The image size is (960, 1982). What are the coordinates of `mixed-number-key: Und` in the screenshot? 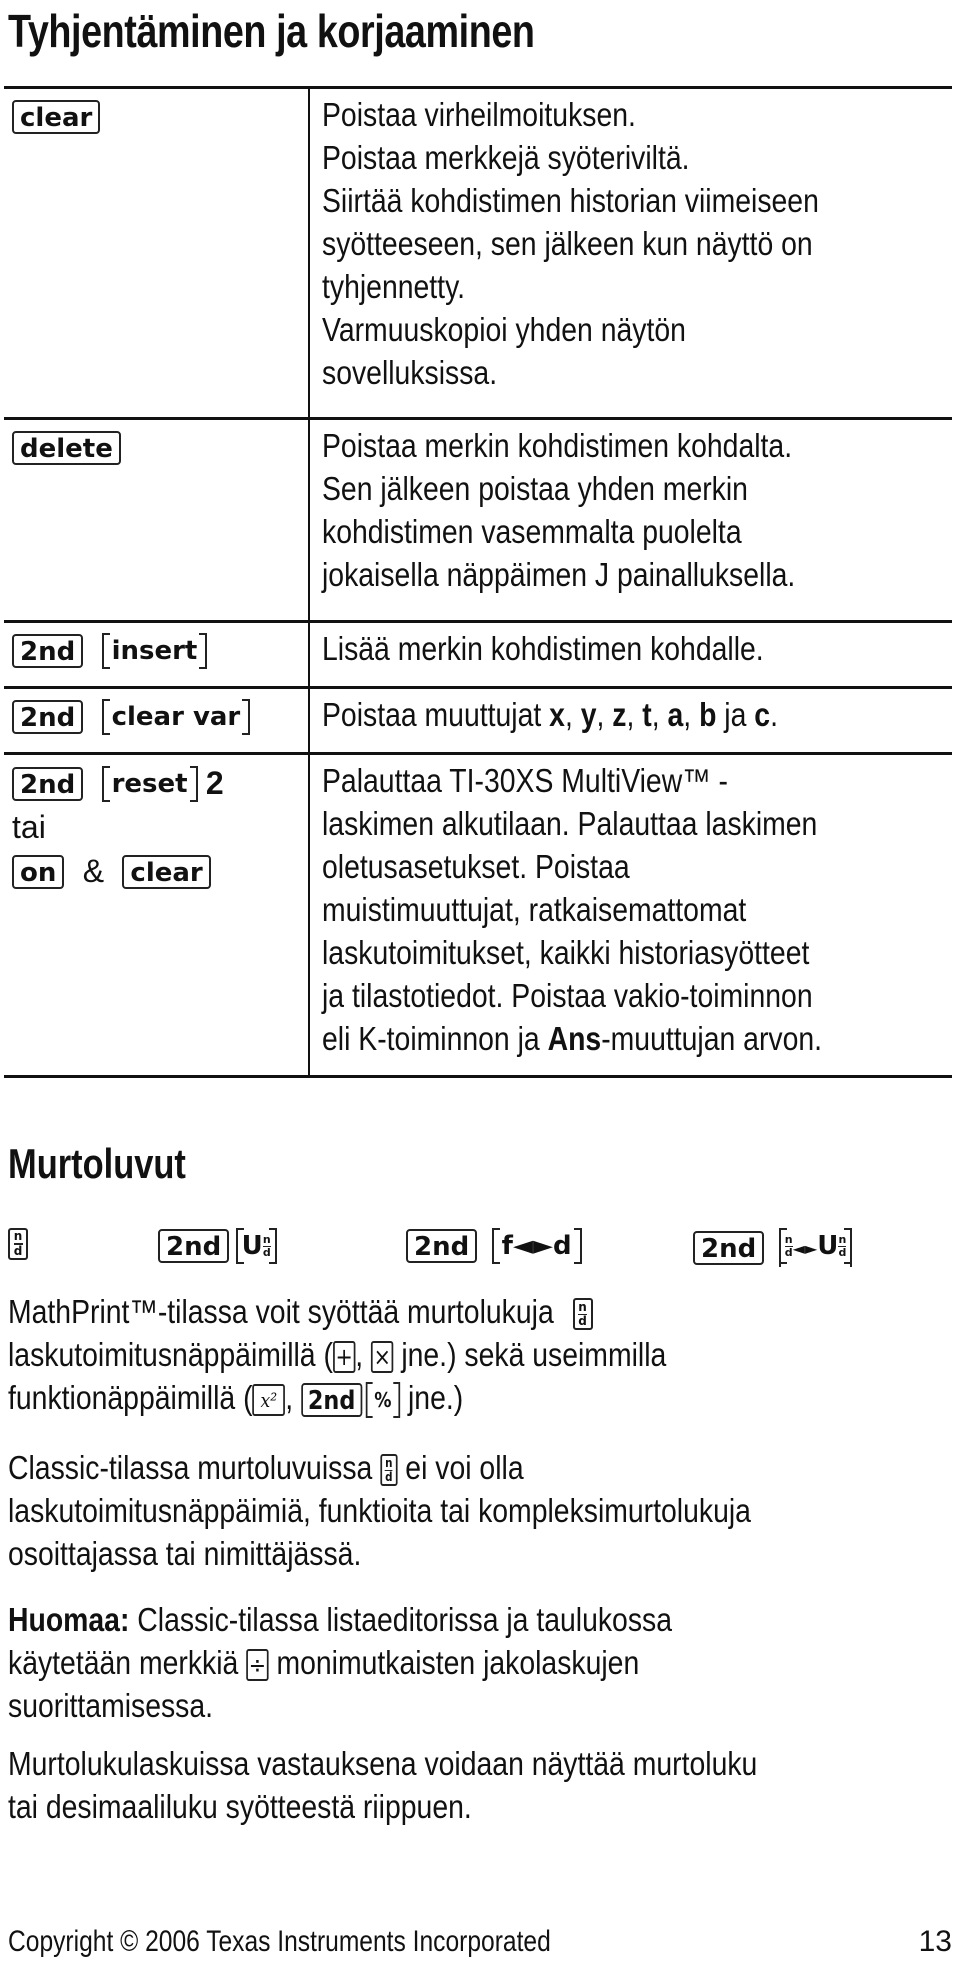 It's located at (256, 1246).